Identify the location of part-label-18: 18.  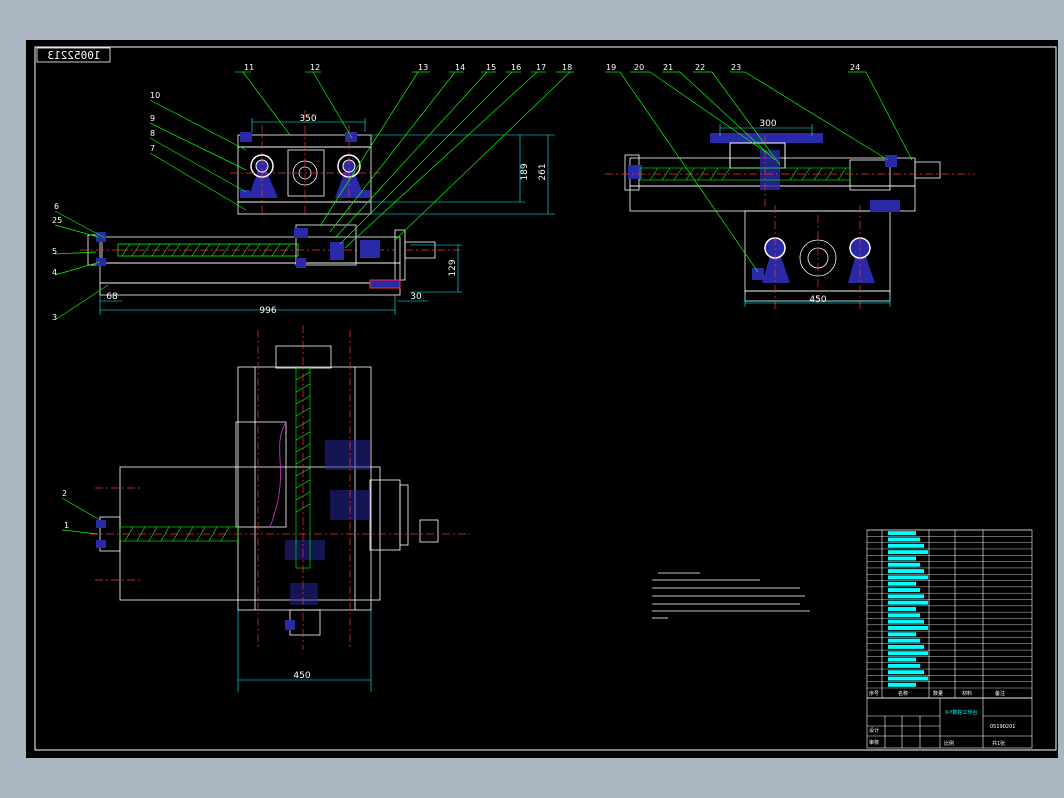
(567, 67).